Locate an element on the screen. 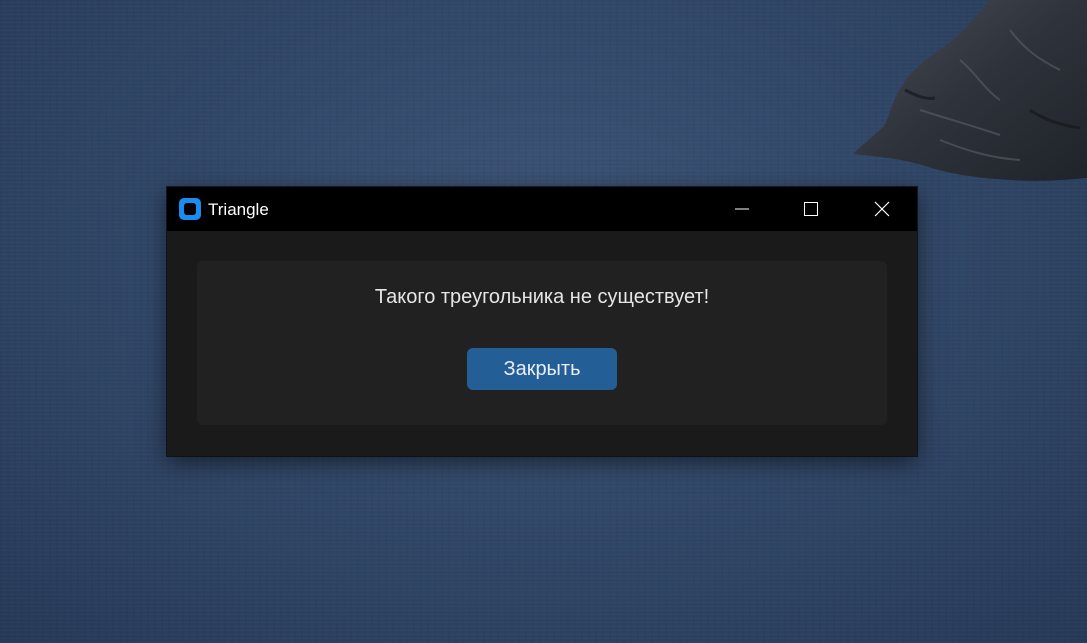 Image resolution: width=1087 pixels, height=643 pixels. maximize-icon is located at coordinates (811, 209).